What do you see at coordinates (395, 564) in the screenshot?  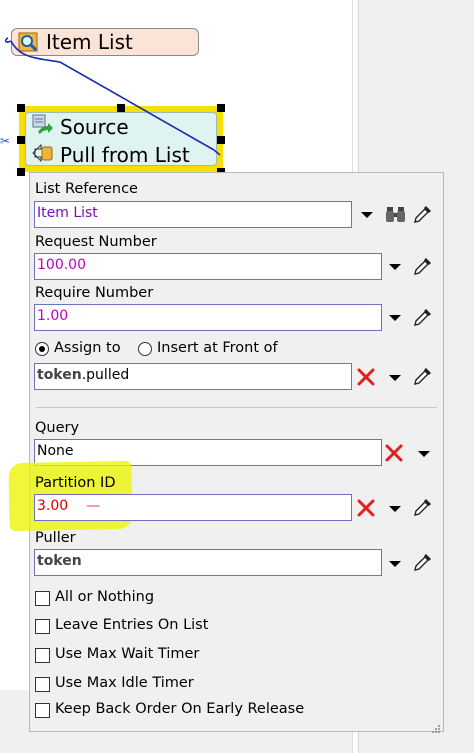 I see `puller-dropdown-icon` at bounding box center [395, 564].